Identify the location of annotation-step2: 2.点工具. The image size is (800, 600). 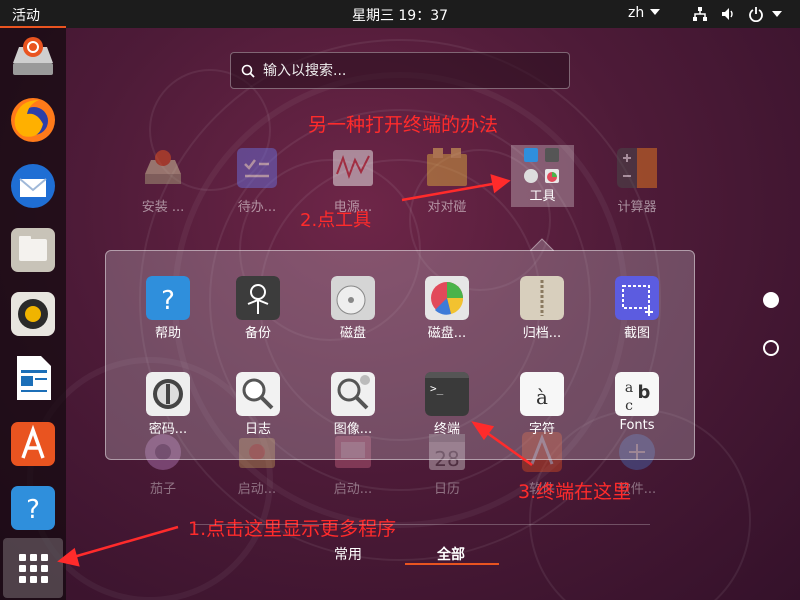
(336, 220).